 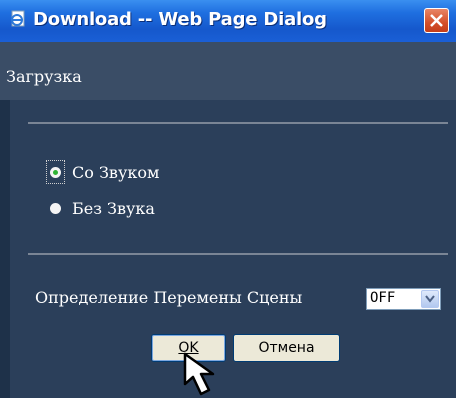 I want to click on chevron-down-icon, so click(x=430, y=299).